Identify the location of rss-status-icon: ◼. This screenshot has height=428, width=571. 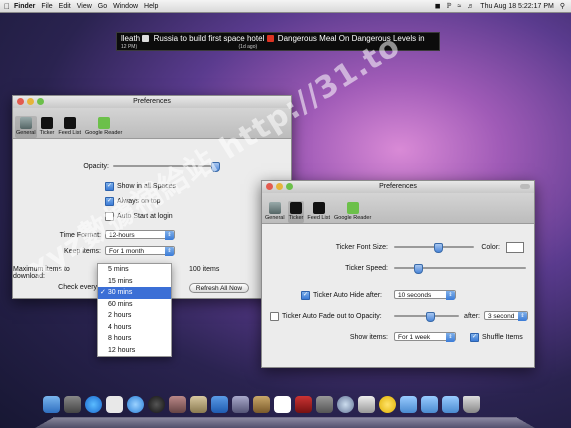
(438, 6).